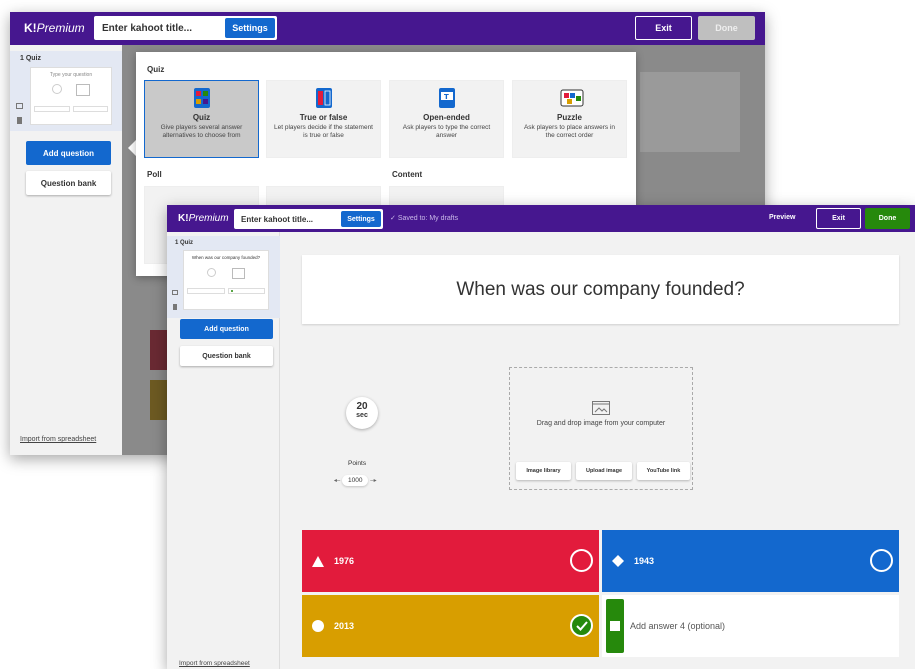 The height and width of the screenshot is (669, 915). What do you see at coordinates (782, 217) in the screenshot?
I see `preview-button: Preview` at bounding box center [782, 217].